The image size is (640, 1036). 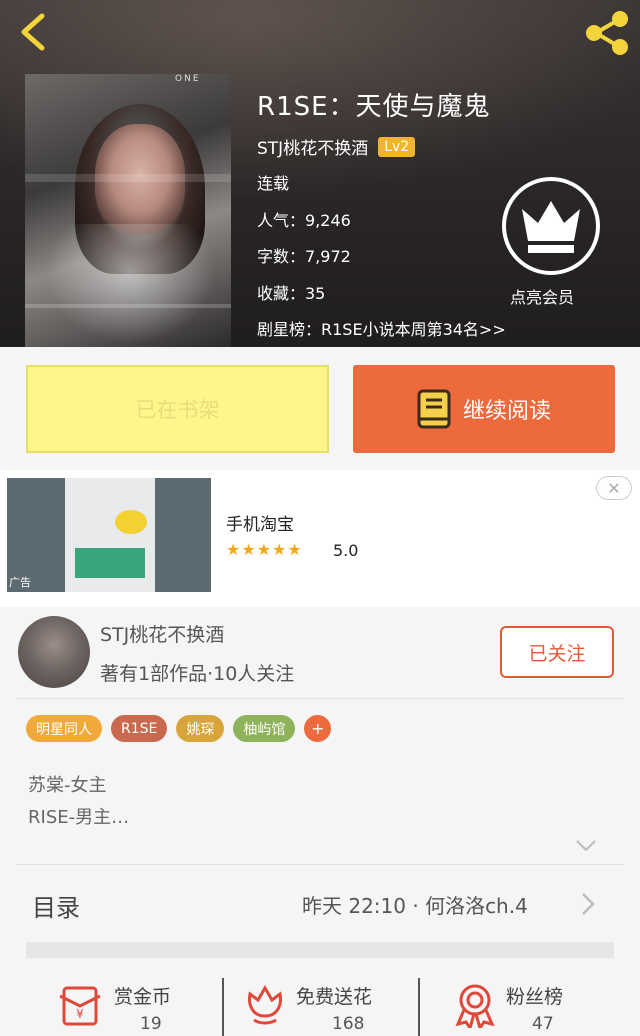 What do you see at coordinates (557, 652) in the screenshot?
I see `follow-button: 已关注` at bounding box center [557, 652].